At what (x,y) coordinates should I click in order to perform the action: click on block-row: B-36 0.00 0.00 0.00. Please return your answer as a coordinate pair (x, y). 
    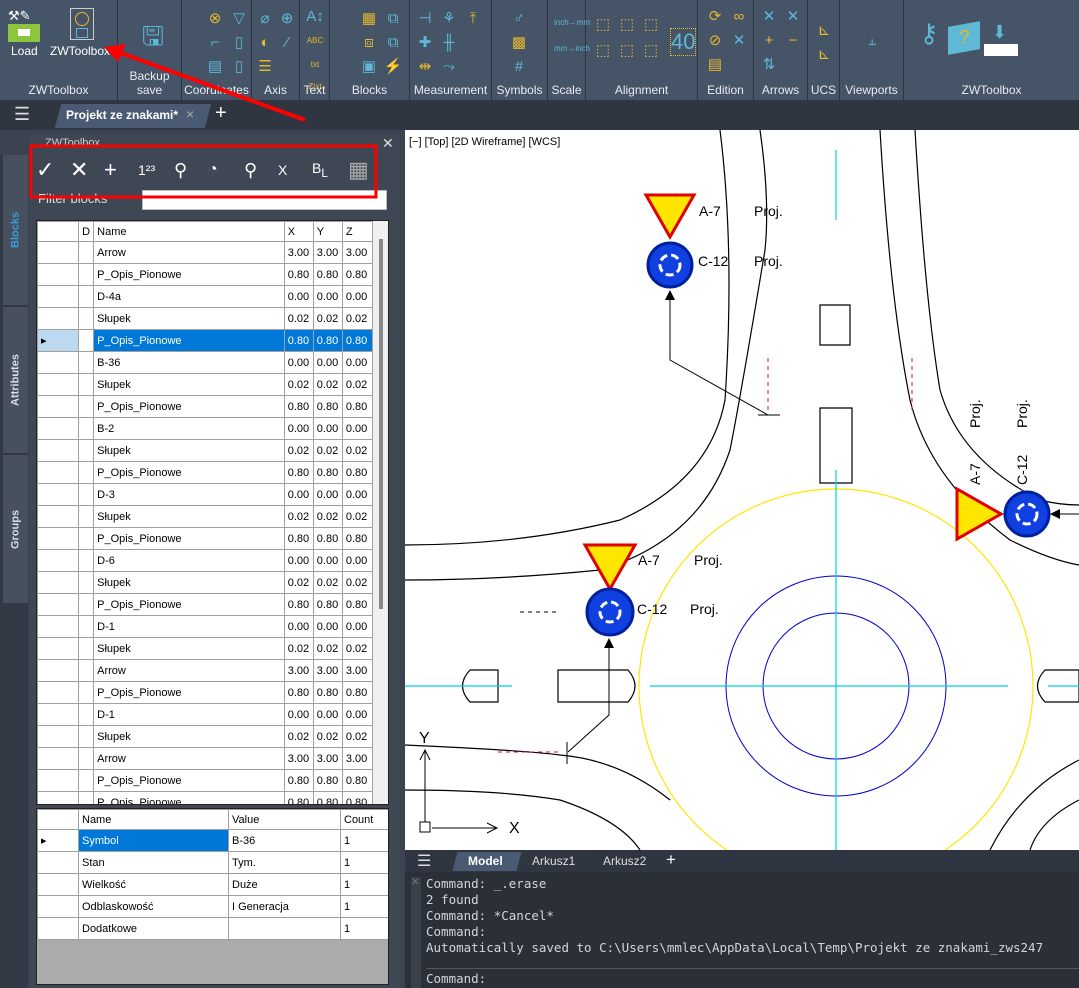
    Looking at the image, I should click on (205, 362).